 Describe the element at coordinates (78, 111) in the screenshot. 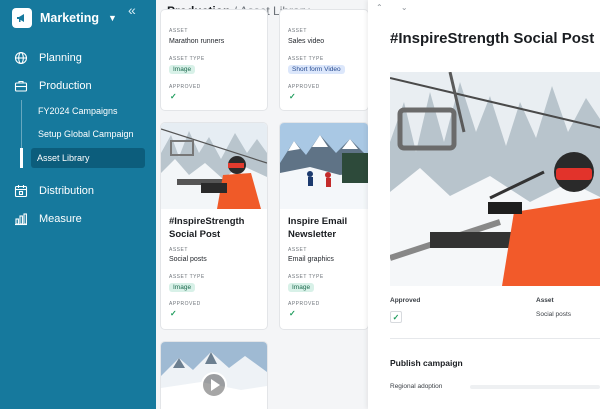

I see `sub-label: FY2024 Campaigns` at that location.